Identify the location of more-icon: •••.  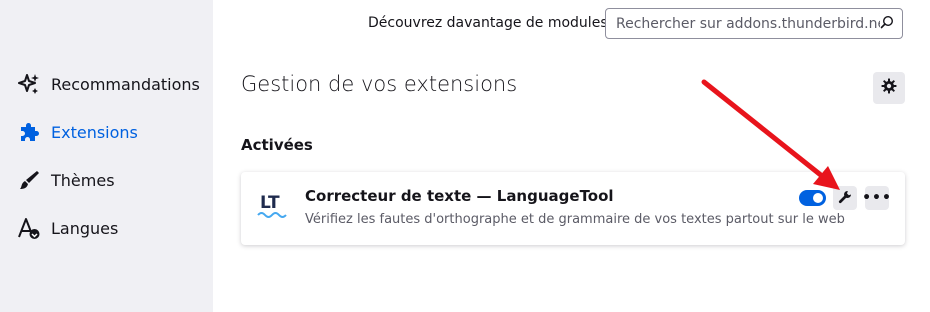
(877, 198).